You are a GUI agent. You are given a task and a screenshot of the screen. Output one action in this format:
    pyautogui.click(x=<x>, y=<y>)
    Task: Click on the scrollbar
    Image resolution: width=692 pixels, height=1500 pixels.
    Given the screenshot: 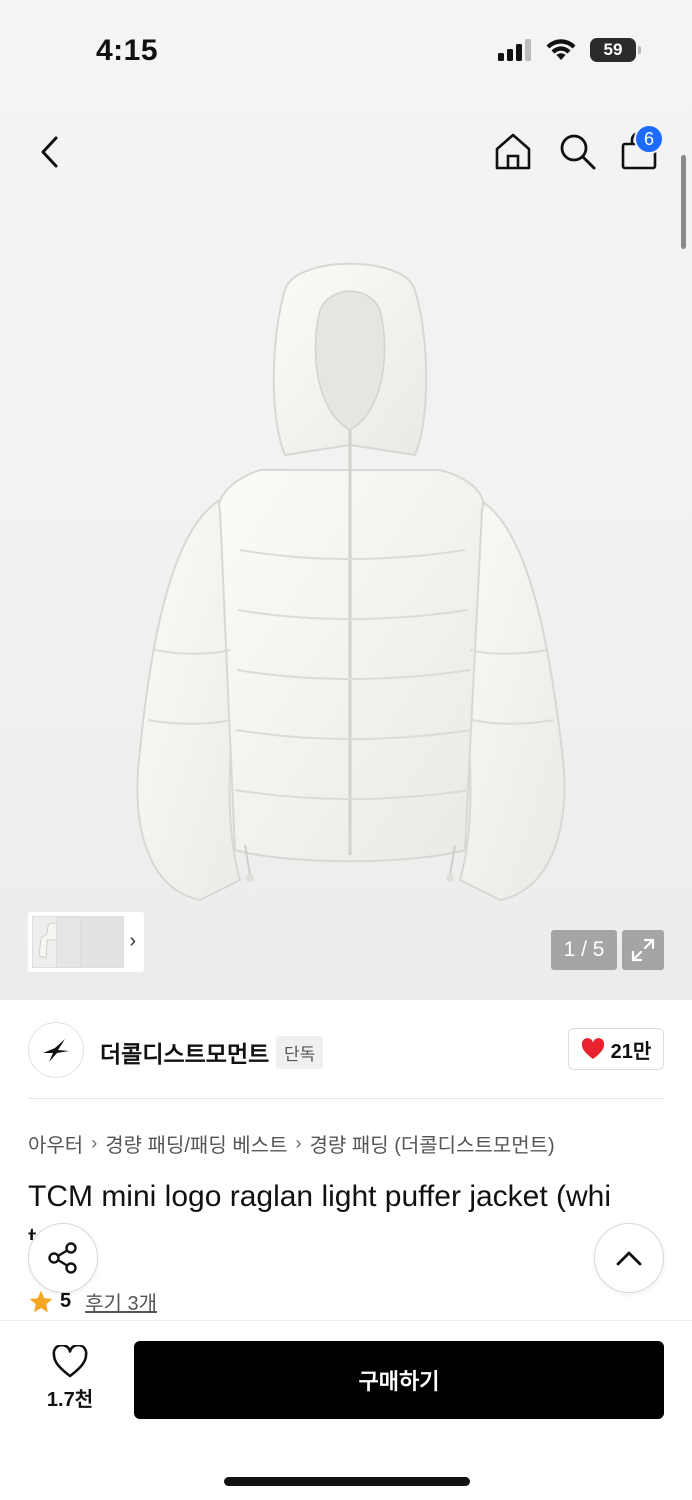 What is the action you would take?
    pyautogui.click(x=683, y=202)
    